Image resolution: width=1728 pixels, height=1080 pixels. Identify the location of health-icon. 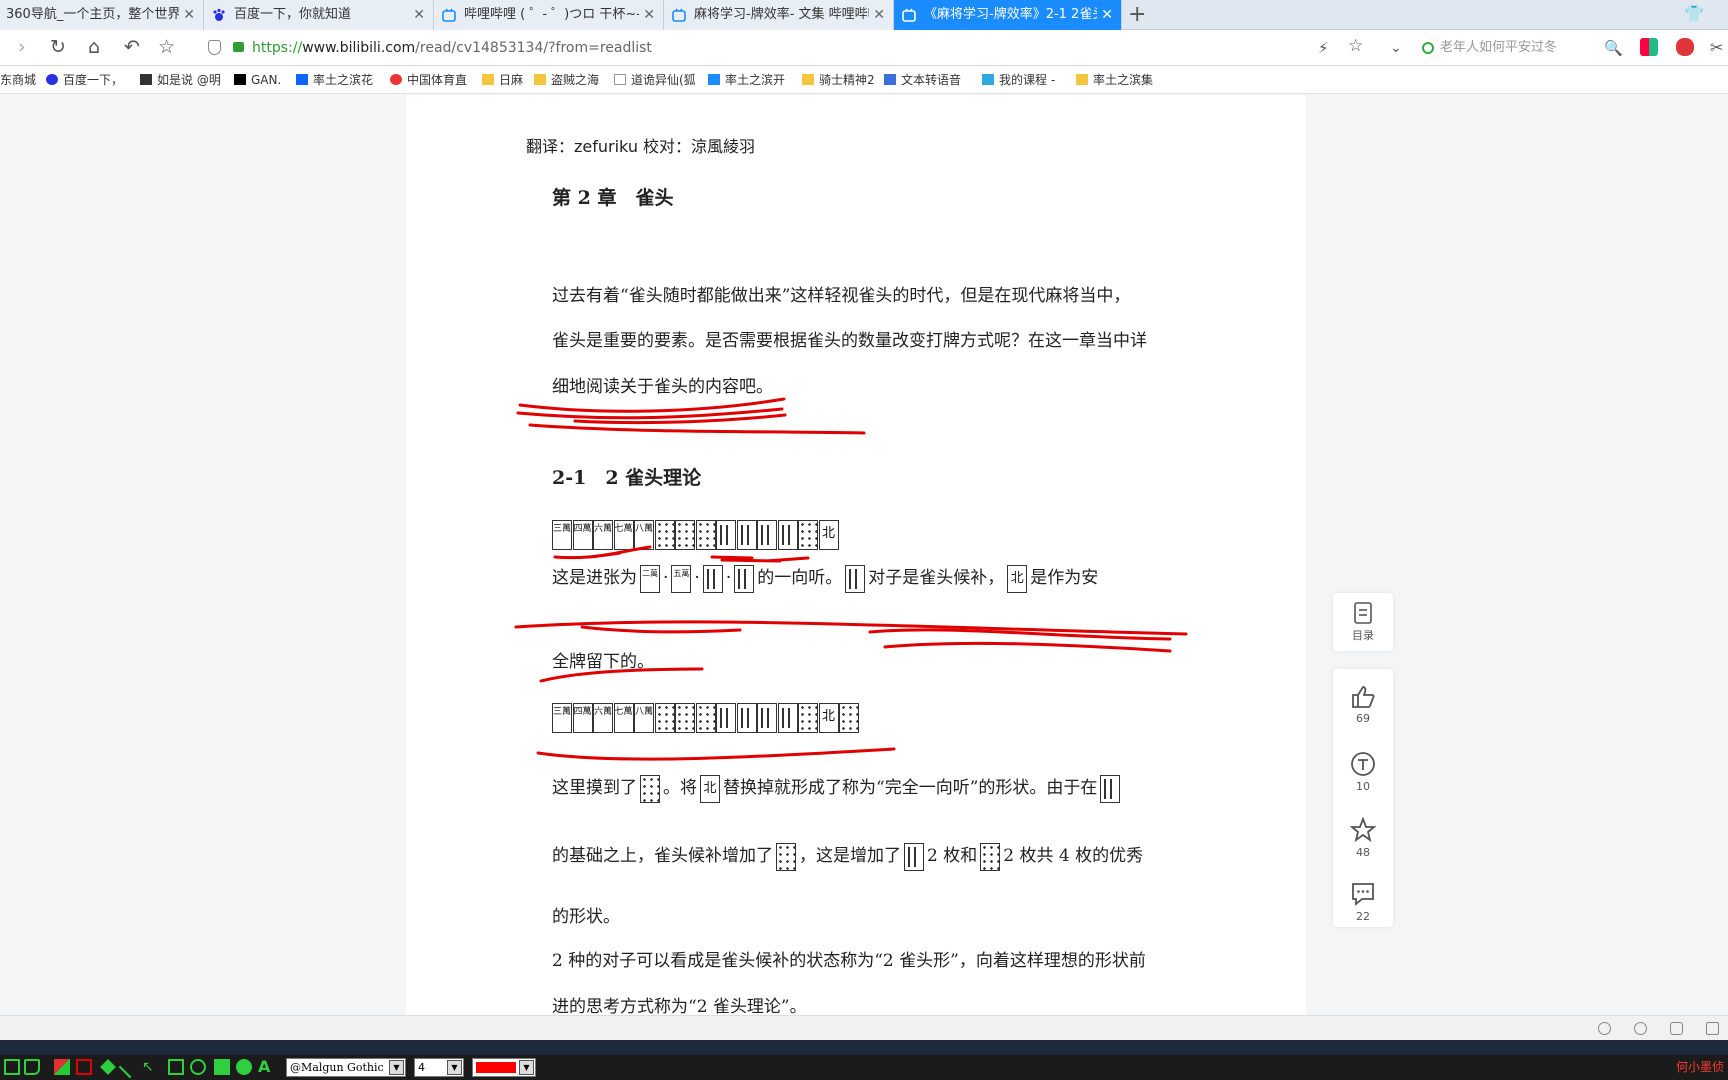
(1640, 1028).